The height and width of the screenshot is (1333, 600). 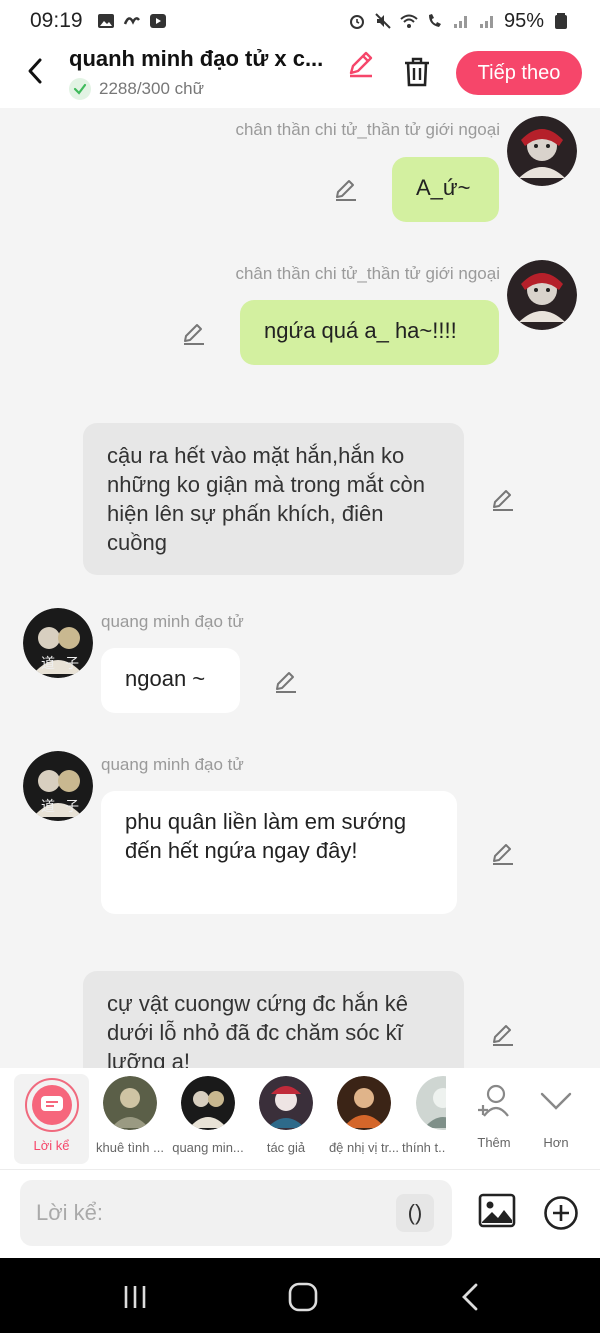 I want to click on app-notification-icon, so click(x=131, y=21).